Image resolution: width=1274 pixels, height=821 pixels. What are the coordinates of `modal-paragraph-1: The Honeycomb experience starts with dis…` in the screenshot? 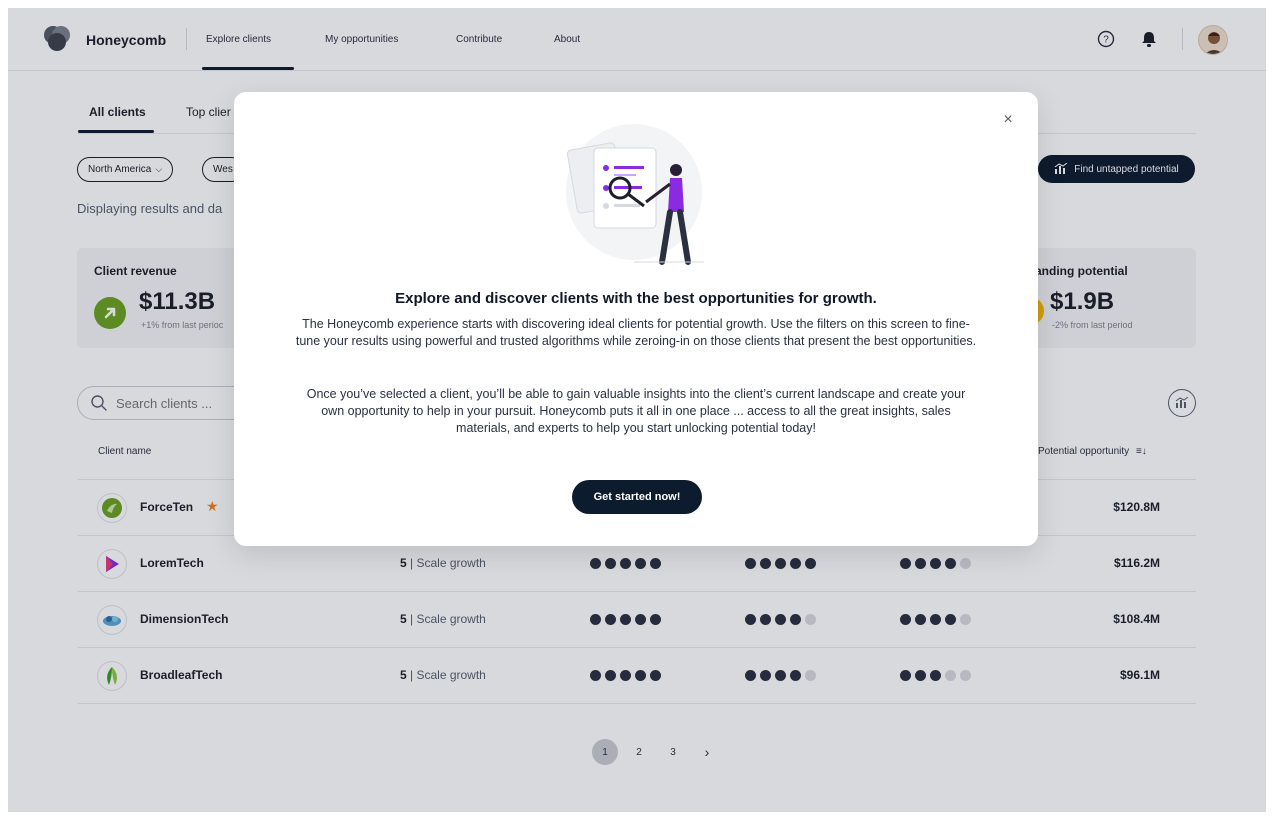 It's located at (636, 332).